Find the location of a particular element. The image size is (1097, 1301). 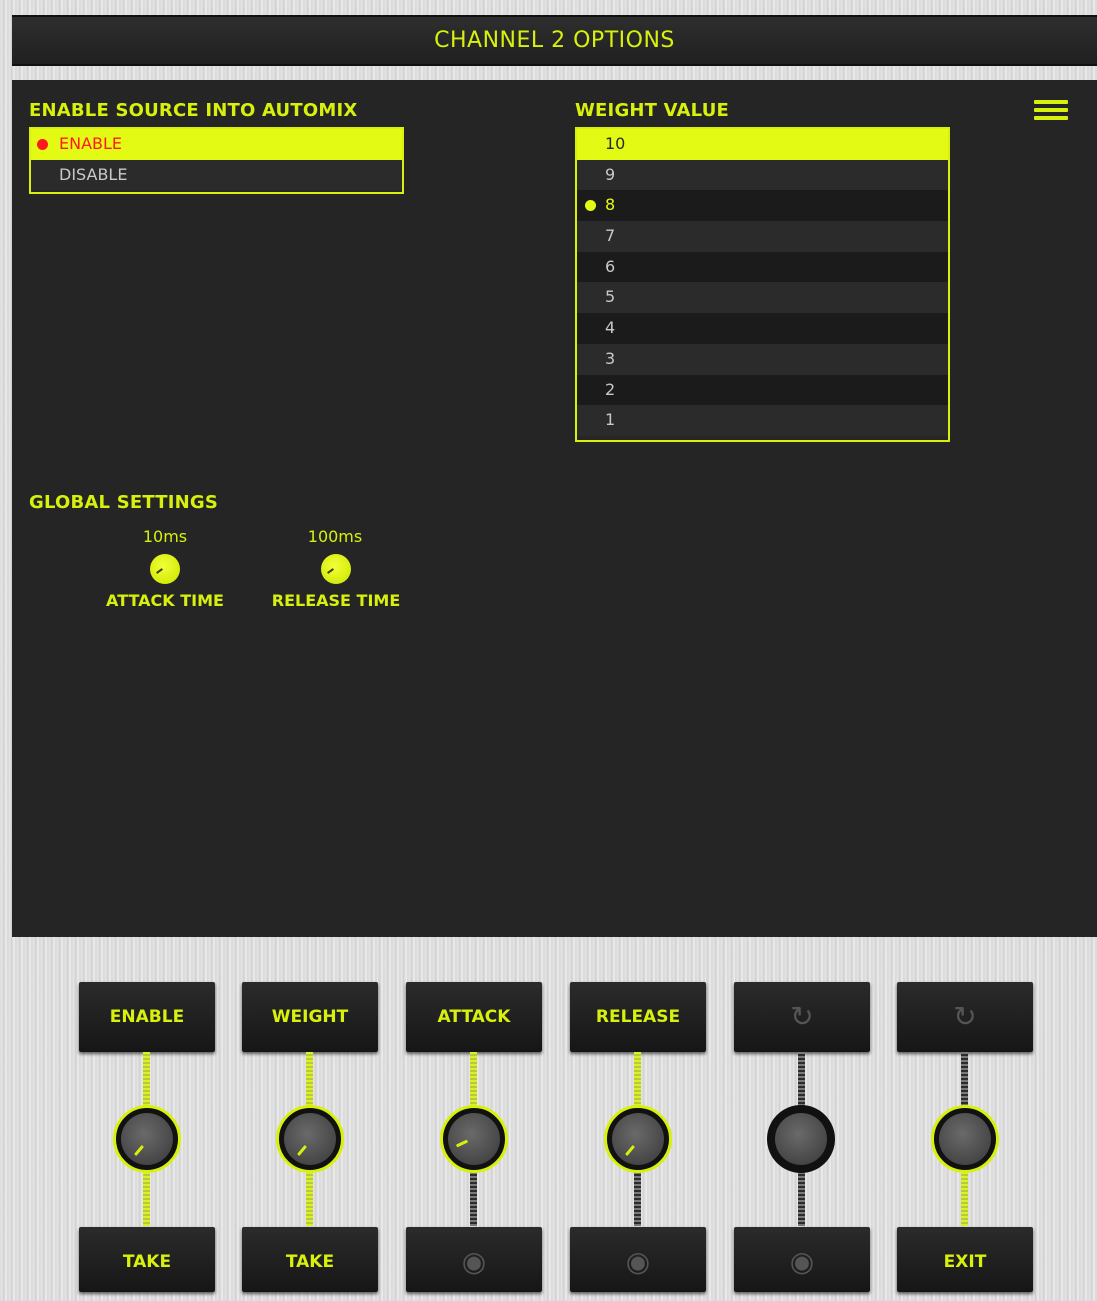

window-title: CHANNEL 2 OPTIONS is located at coordinates (554, 40).